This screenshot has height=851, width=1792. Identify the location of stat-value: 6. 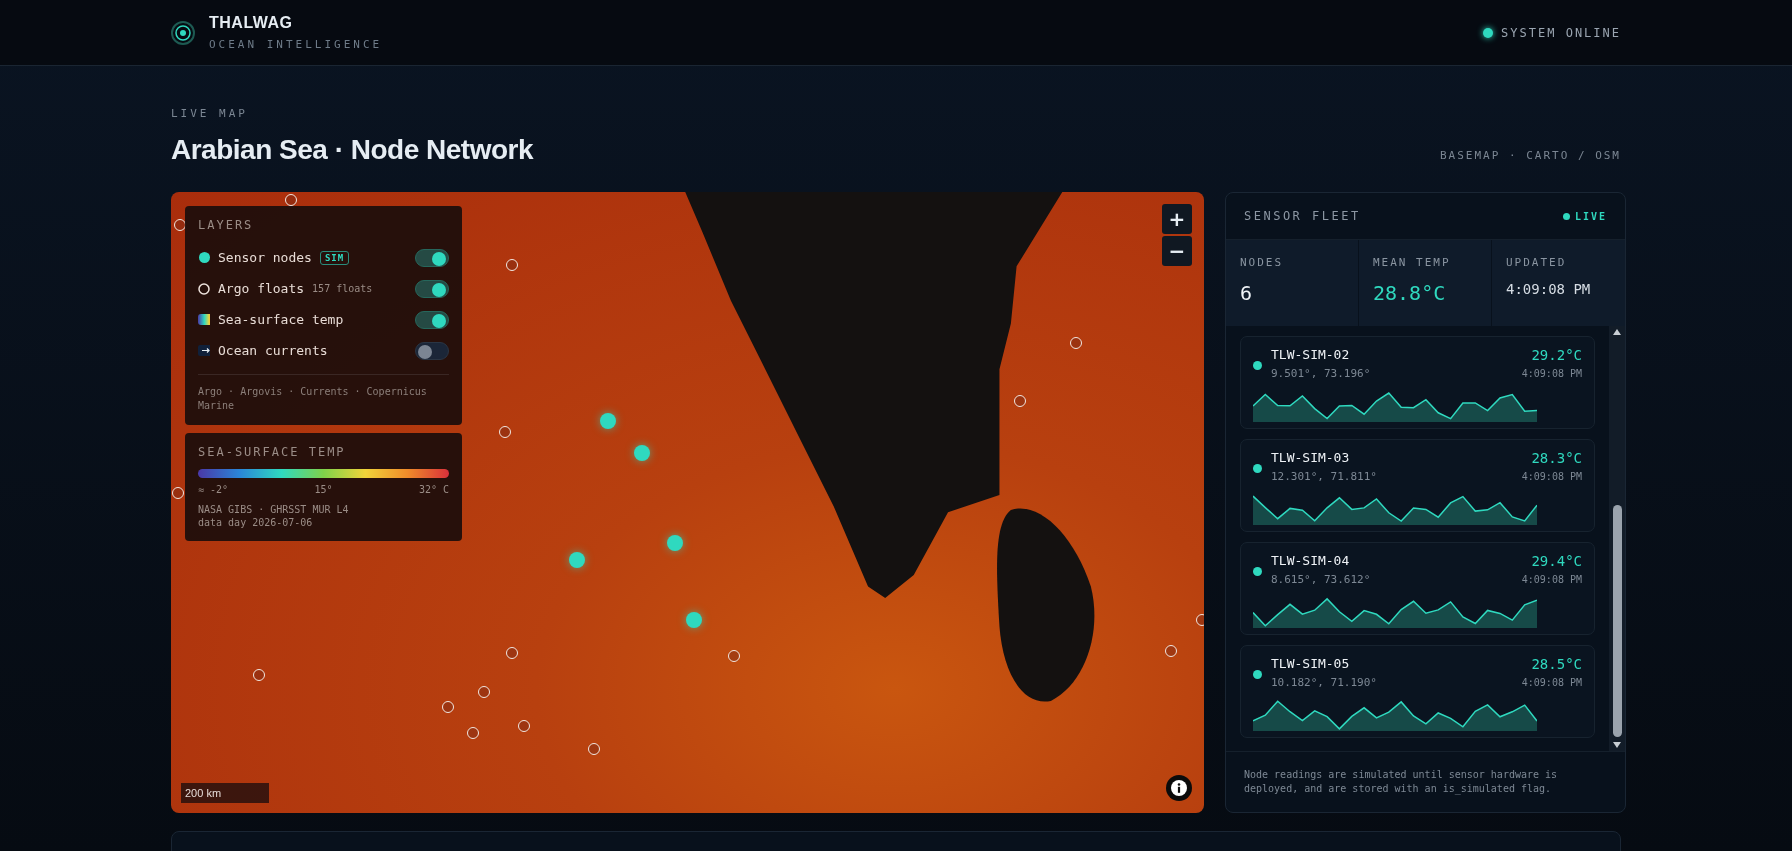
(1247, 293).